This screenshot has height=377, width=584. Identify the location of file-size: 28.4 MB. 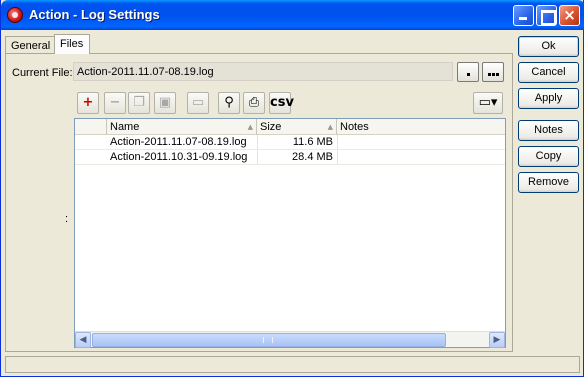
(312, 157).